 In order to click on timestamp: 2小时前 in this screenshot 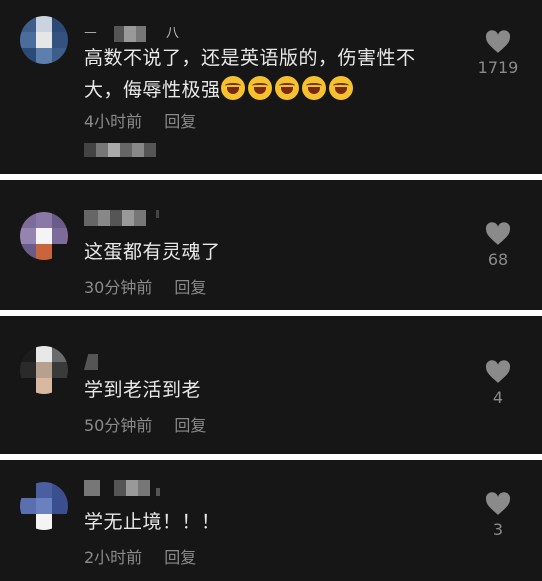, I will do `click(113, 557)`.